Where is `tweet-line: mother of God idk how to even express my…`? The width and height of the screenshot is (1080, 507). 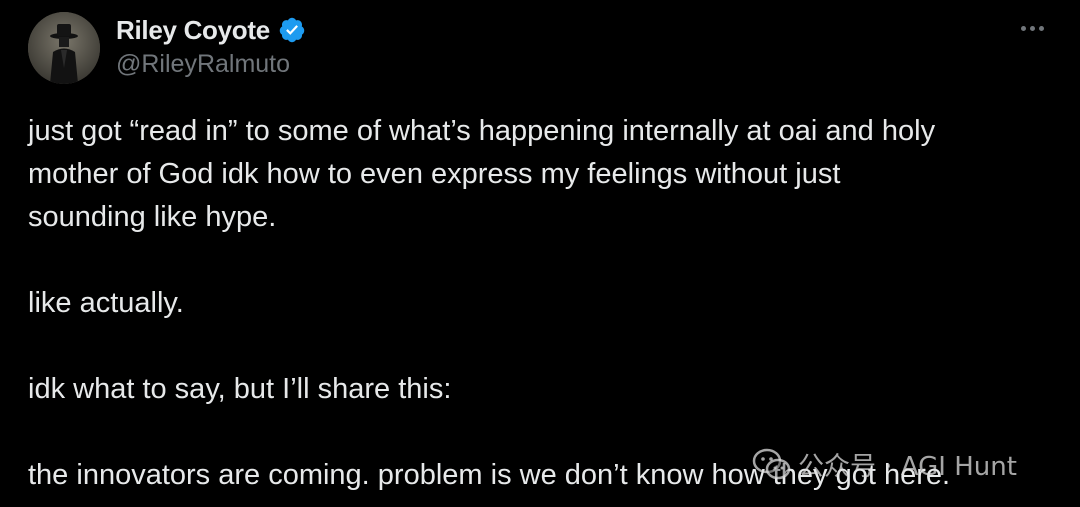
tweet-line: mother of God idk how to even express my… is located at coordinates (434, 174).